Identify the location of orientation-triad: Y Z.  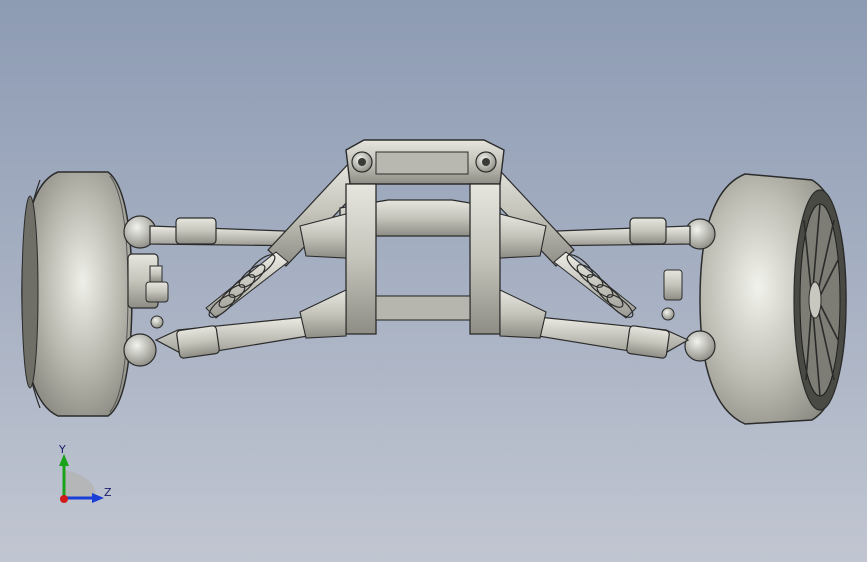
(85, 473).